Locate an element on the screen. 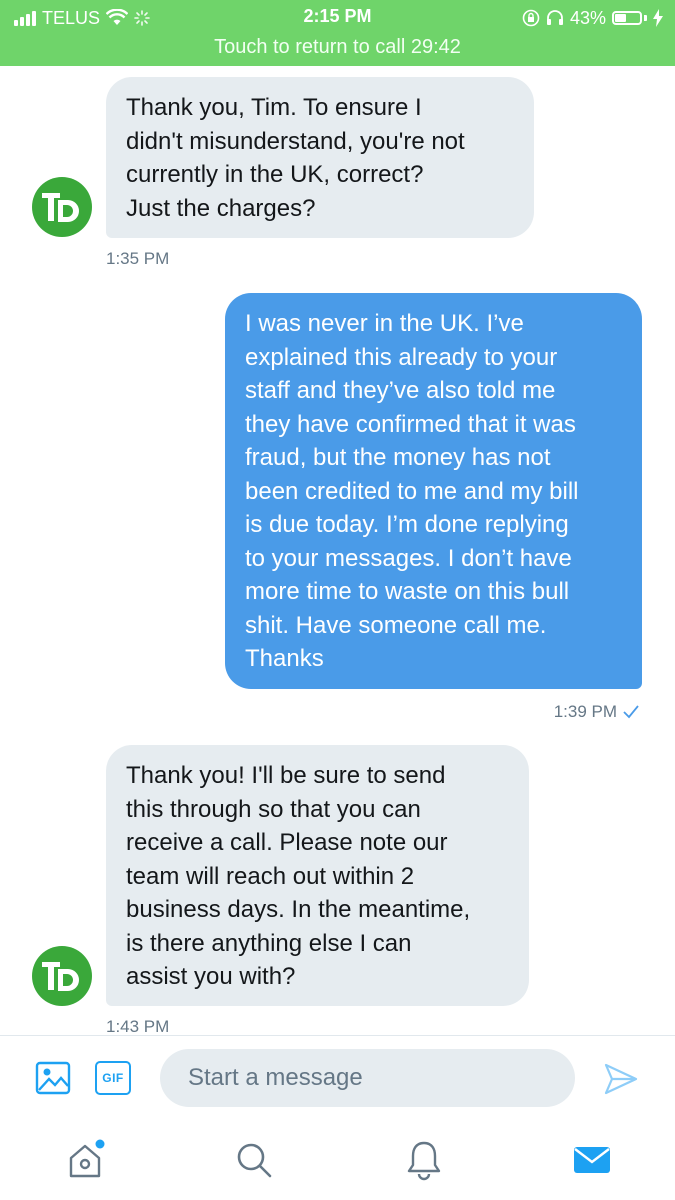 Image resolution: width=675 pixels, height=1200 pixels. message-line: been credited to me and my bill is located at coordinates (412, 491).